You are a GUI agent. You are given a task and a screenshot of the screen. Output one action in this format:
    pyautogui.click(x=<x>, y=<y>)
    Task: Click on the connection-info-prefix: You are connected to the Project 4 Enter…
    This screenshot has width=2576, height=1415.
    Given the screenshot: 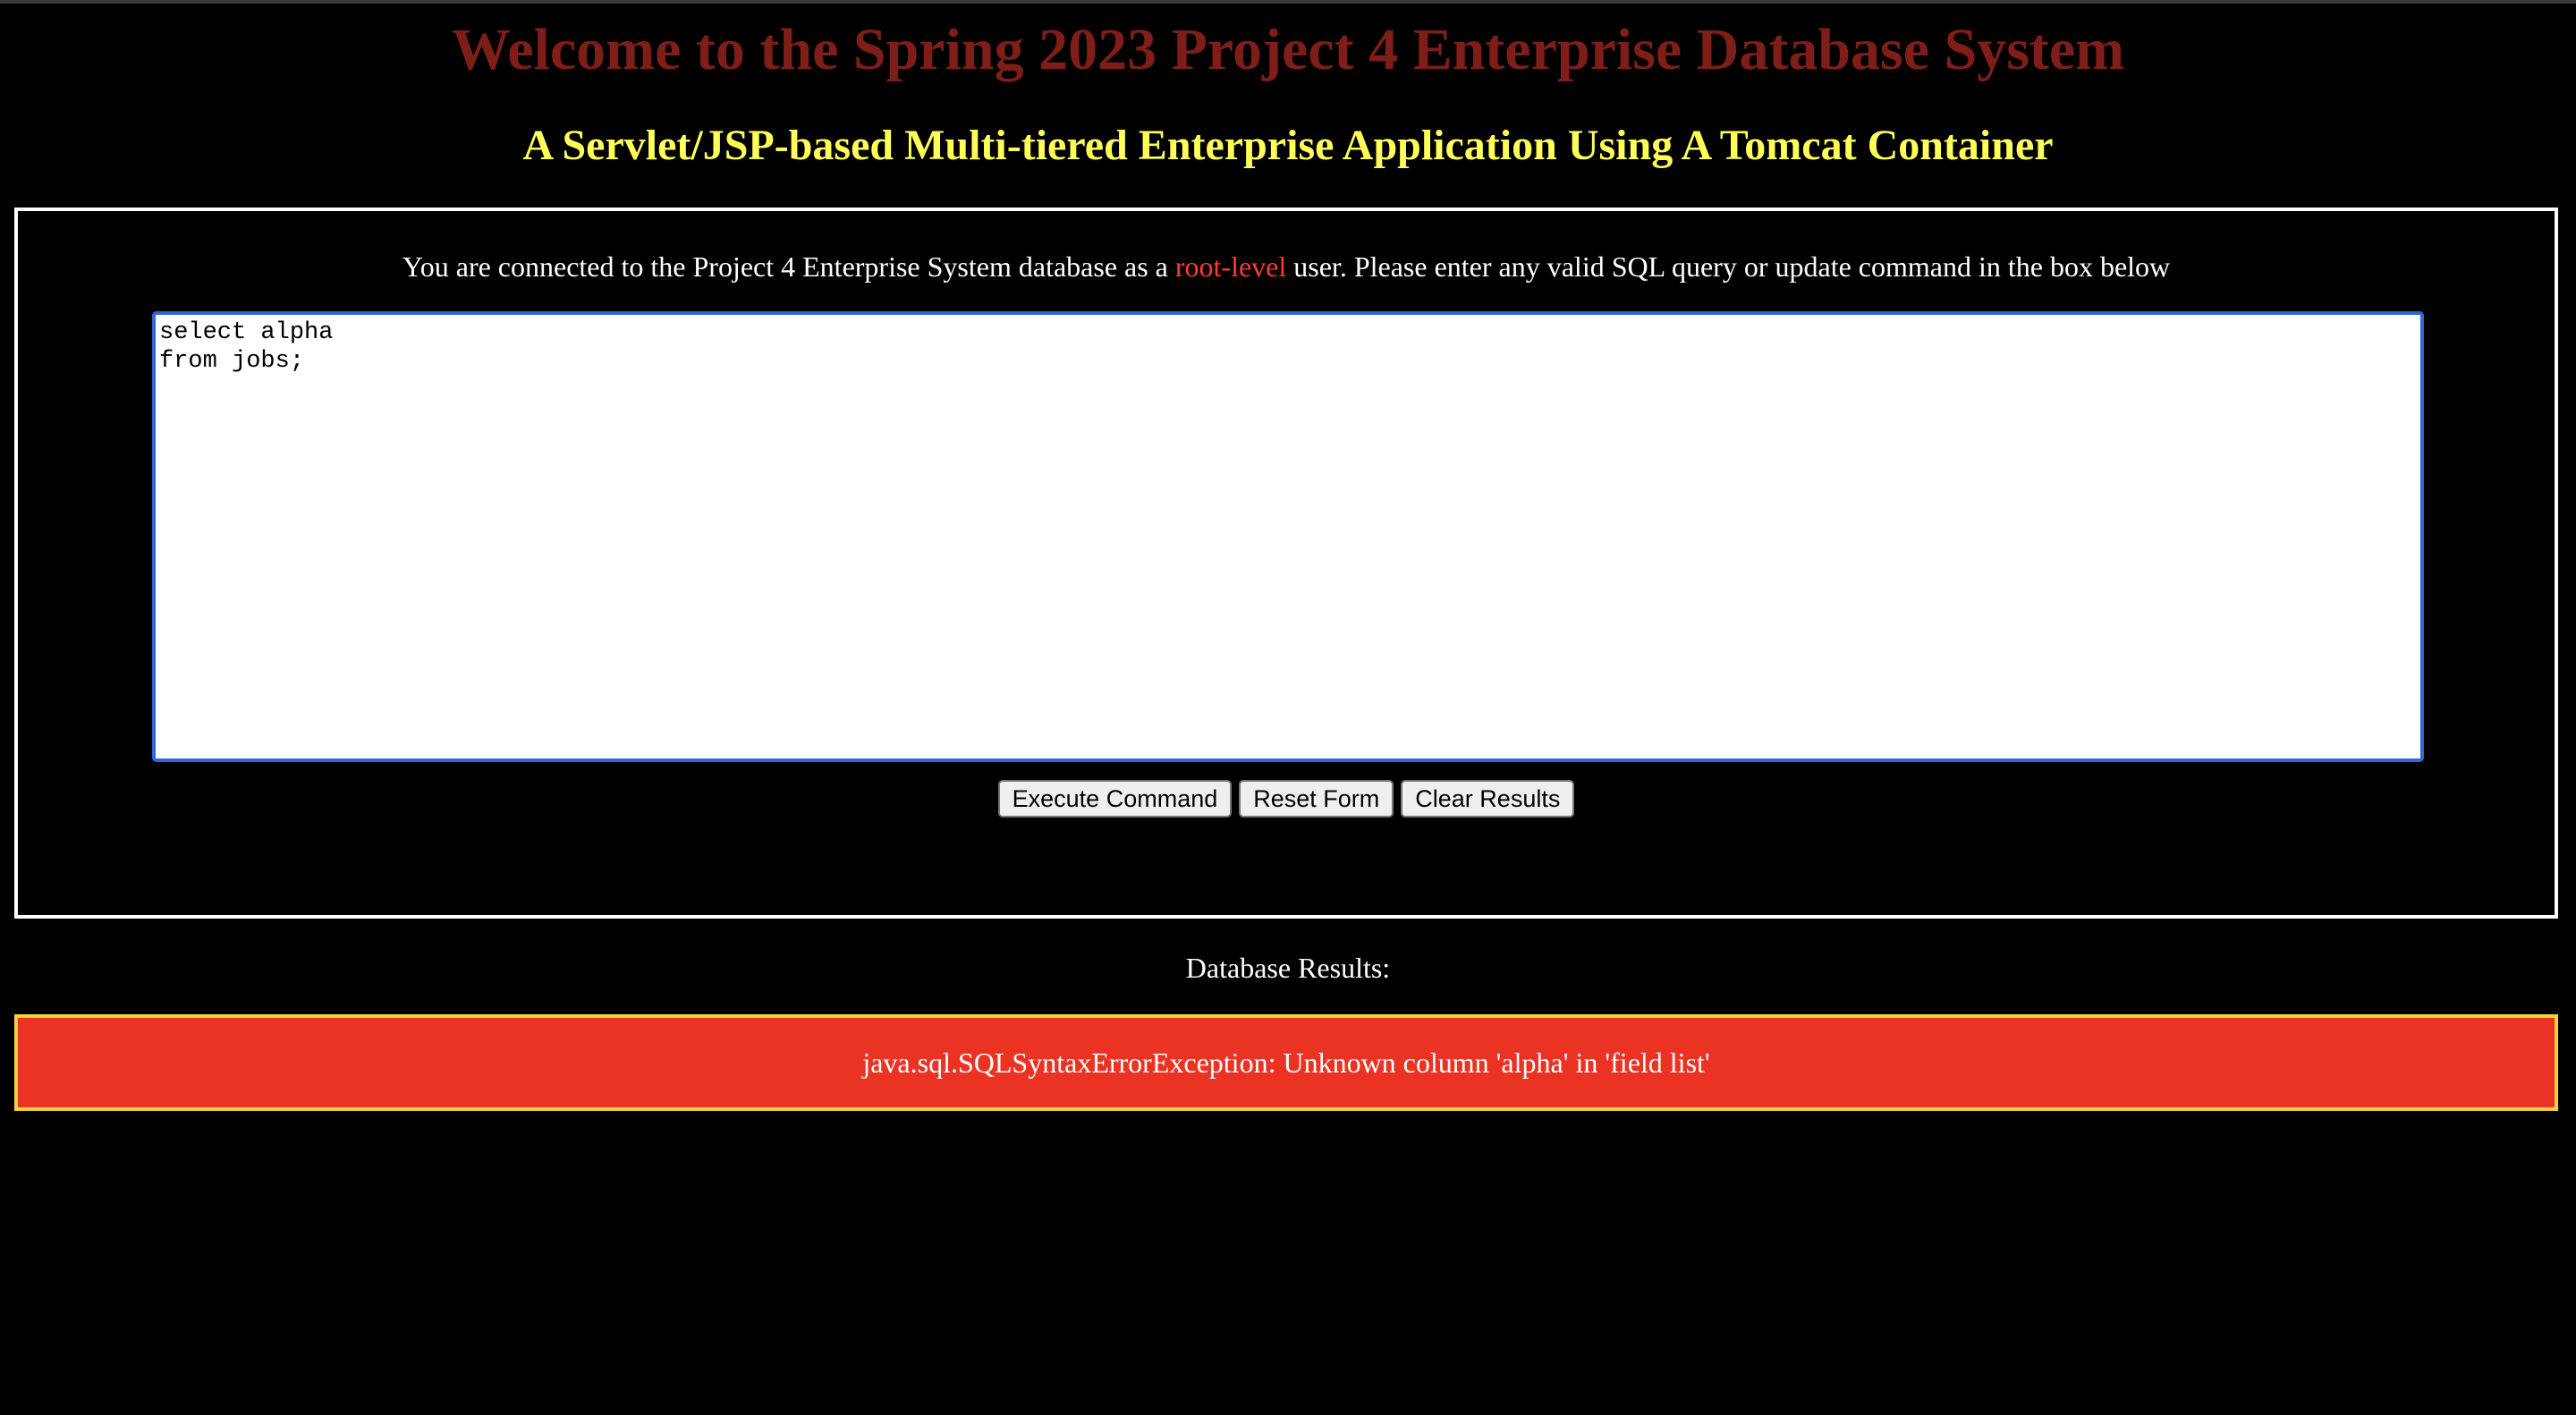 What is the action you would take?
    pyautogui.click(x=788, y=266)
    